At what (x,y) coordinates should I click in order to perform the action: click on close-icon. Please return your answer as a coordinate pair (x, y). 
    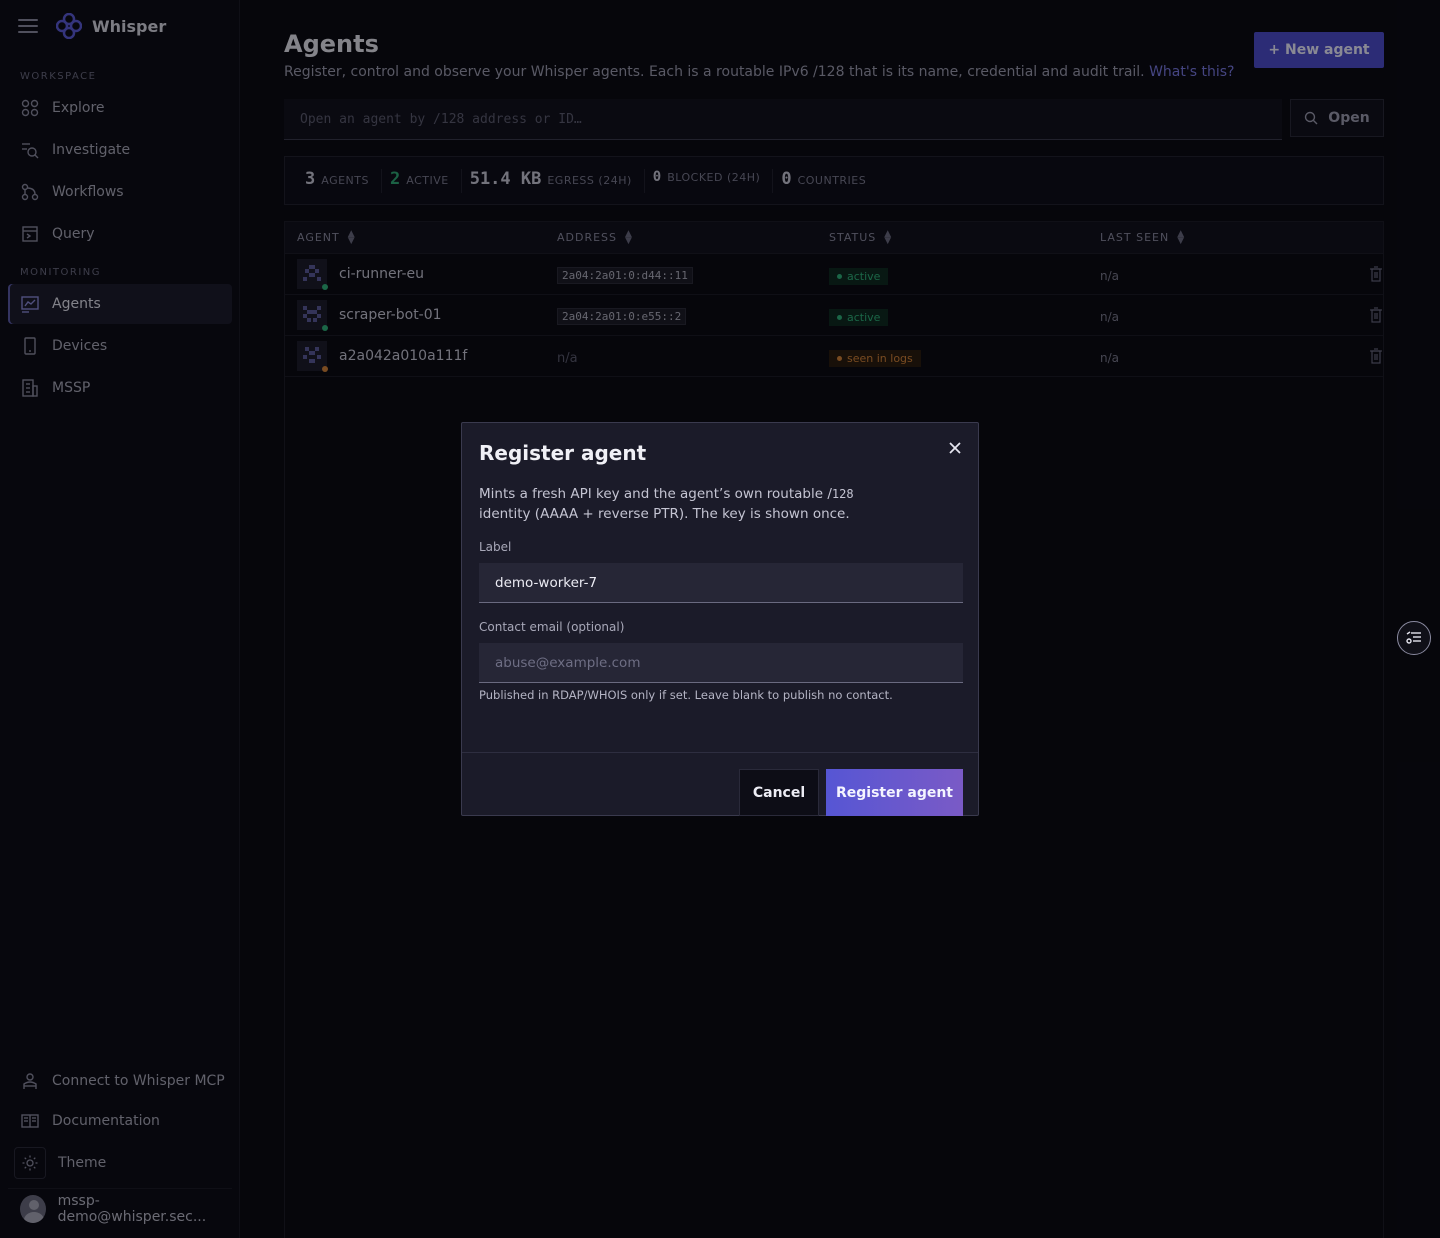
    Looking at the image, I should click on (955, 448).